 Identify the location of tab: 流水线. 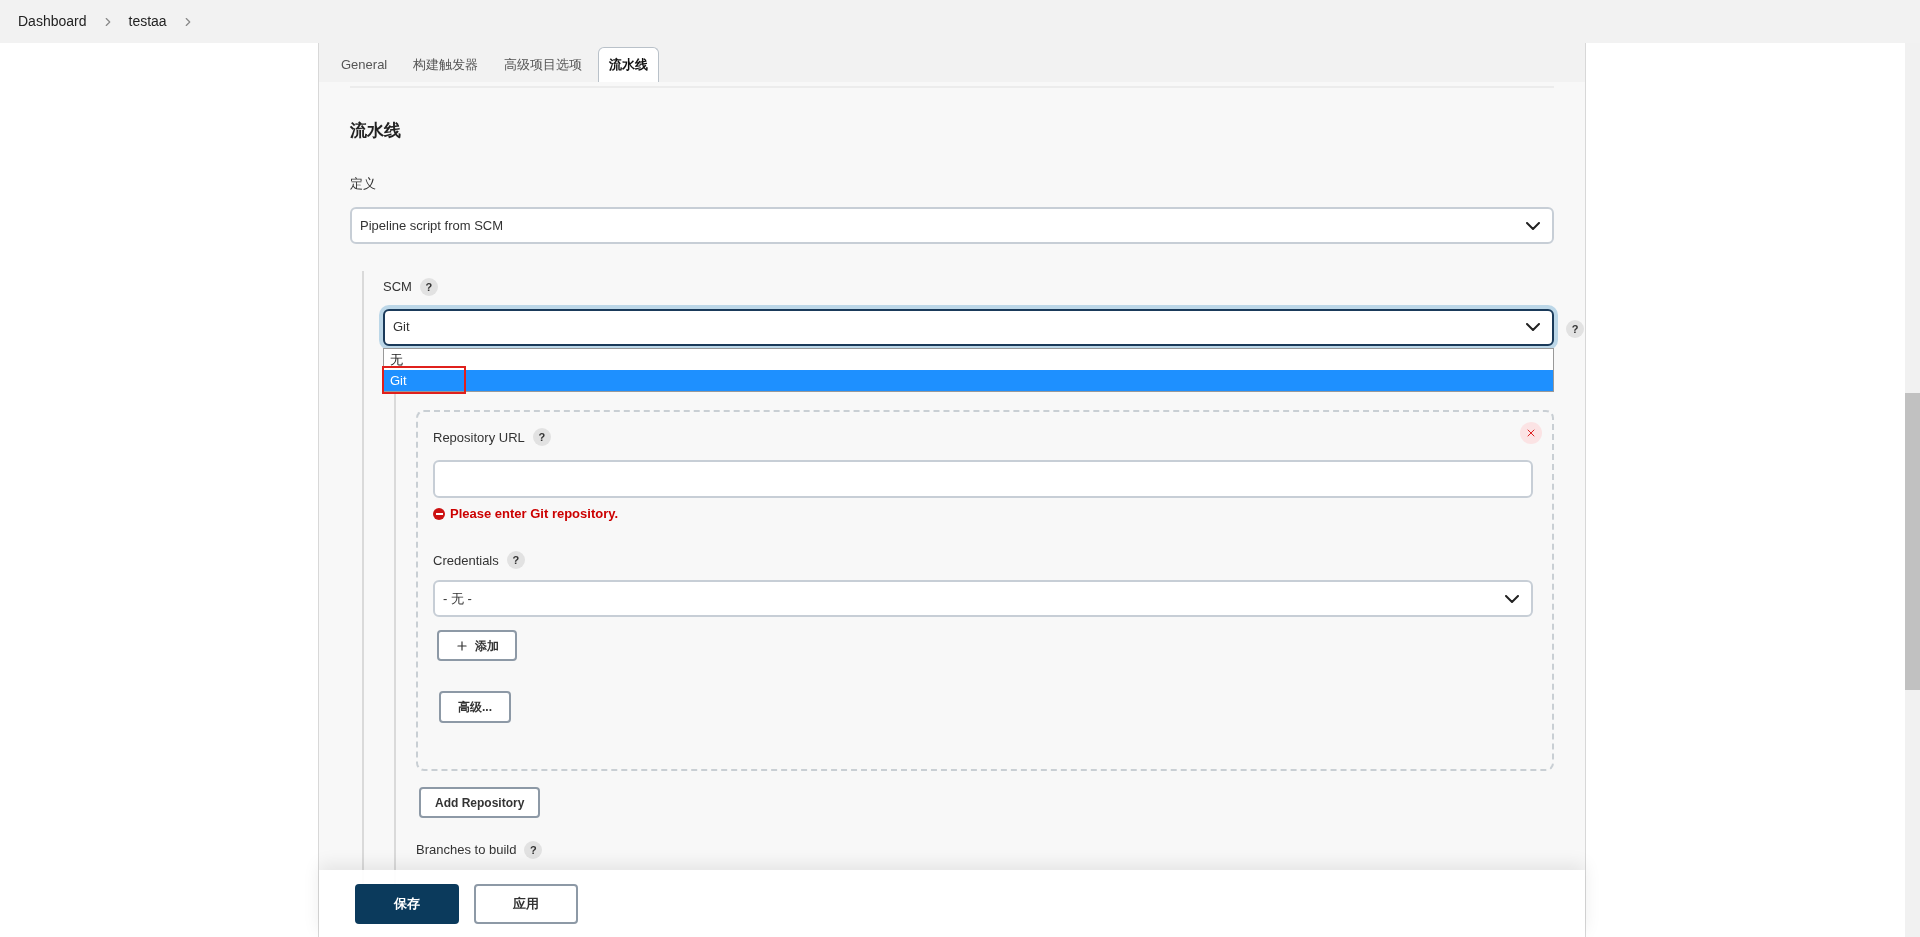
(629, 64).